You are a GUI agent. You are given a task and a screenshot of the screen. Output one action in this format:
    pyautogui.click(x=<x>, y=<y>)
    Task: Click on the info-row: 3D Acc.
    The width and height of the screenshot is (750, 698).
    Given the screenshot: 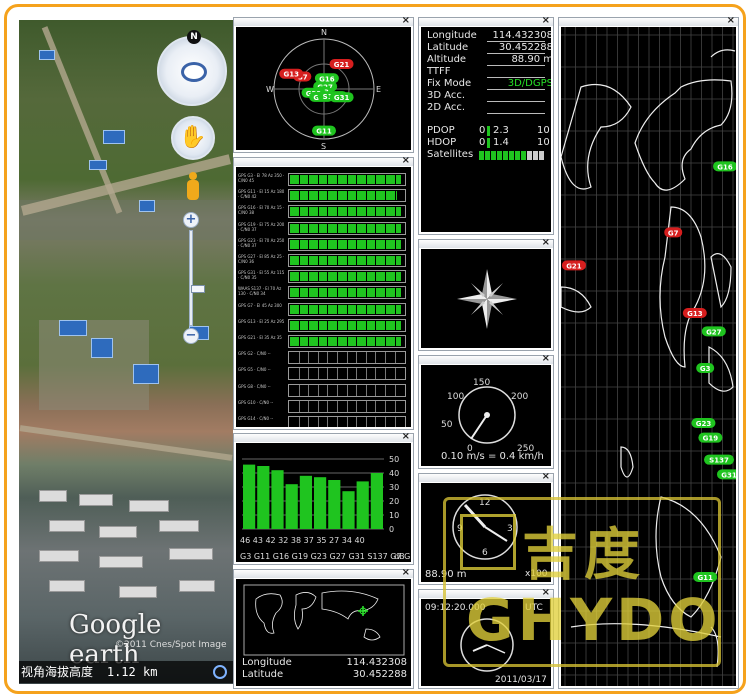 What is the action you would take?
    pyautogui.click(x=489, y=96)
    